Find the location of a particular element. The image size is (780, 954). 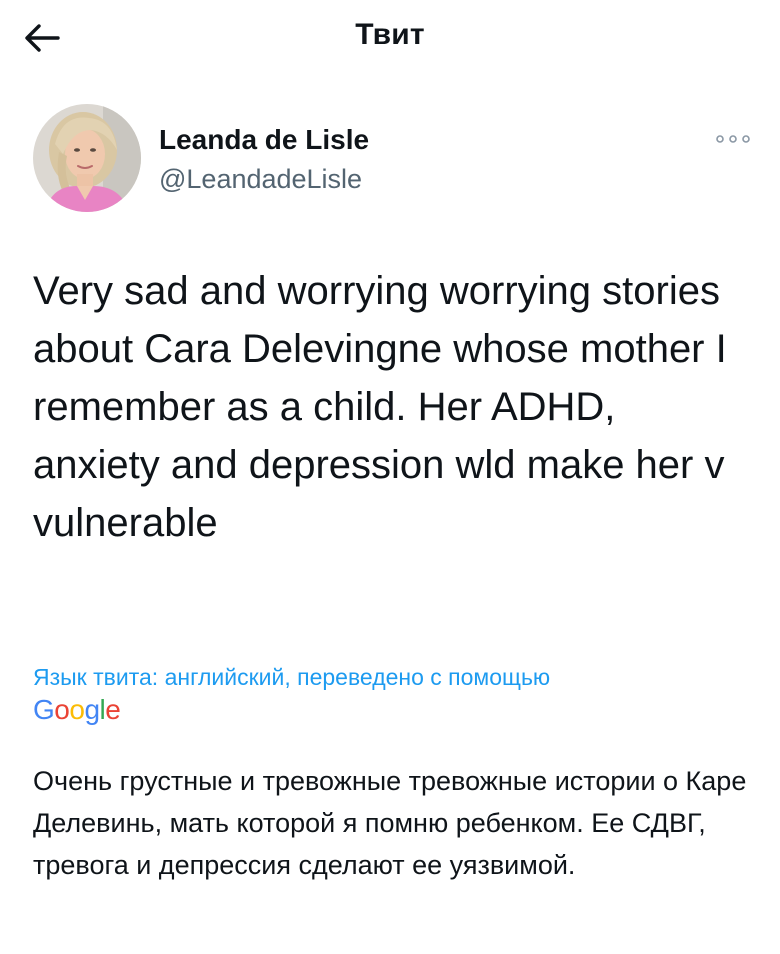

author-handle: @LeandadeLisle is located at coordinates (260, 179).